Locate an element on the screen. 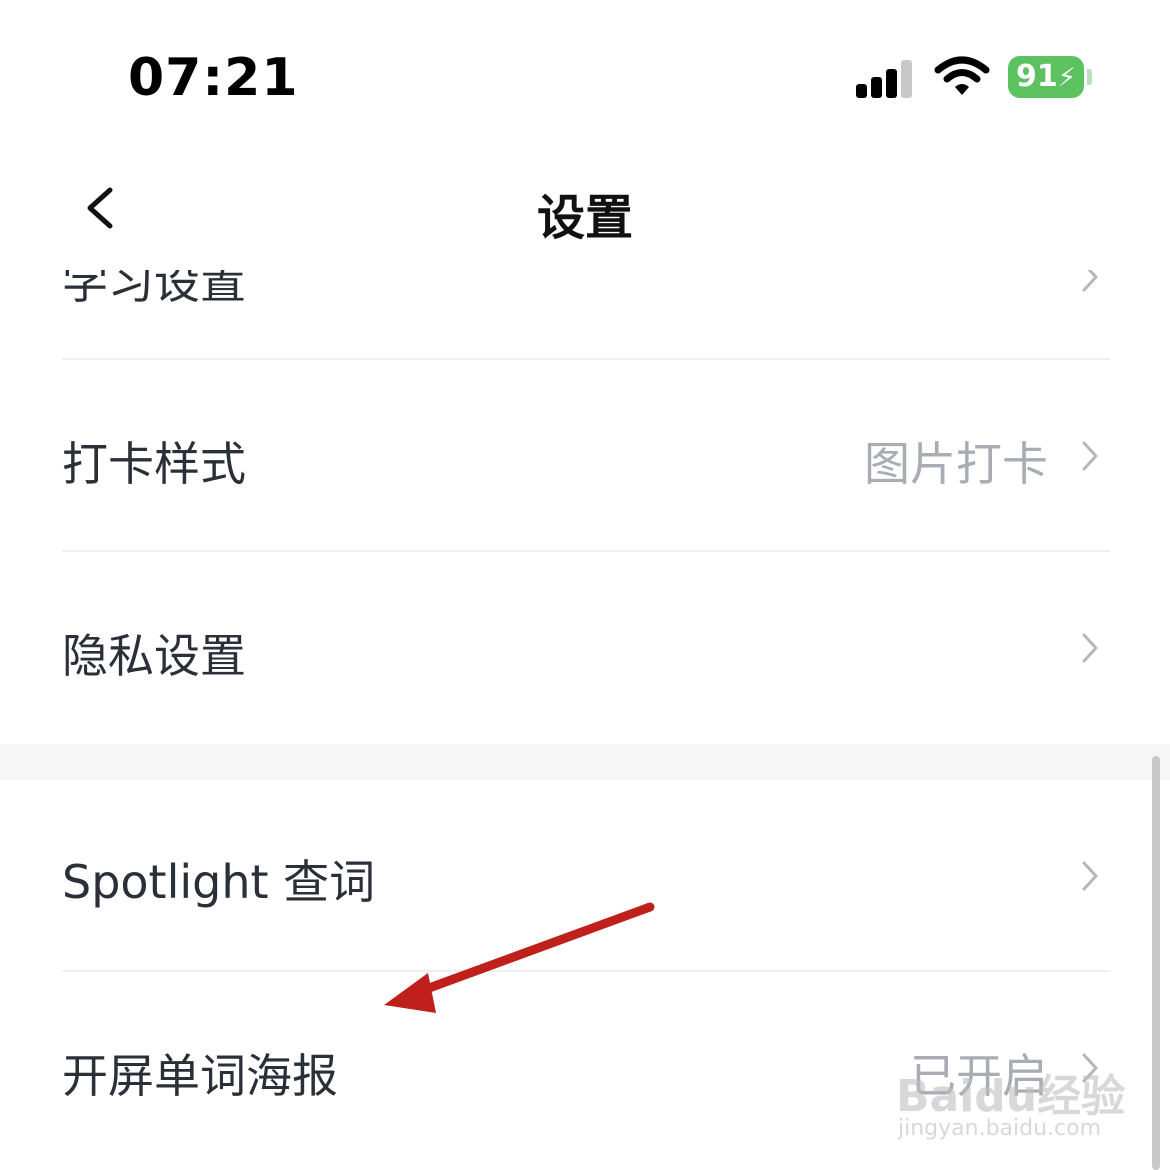 This screenshot has width=1170, height=1170. page-title: 设置 is located at coordinates (584, 218).